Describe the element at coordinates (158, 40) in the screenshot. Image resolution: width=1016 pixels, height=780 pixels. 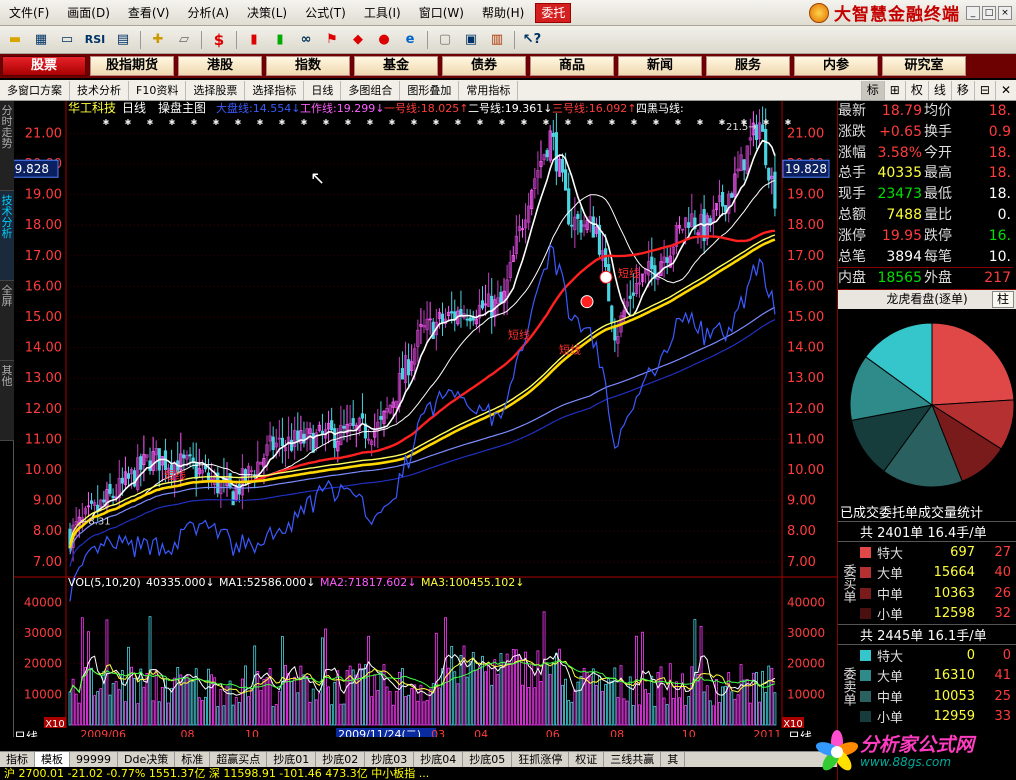
I see `crosshair-icon: ✚` at that location.